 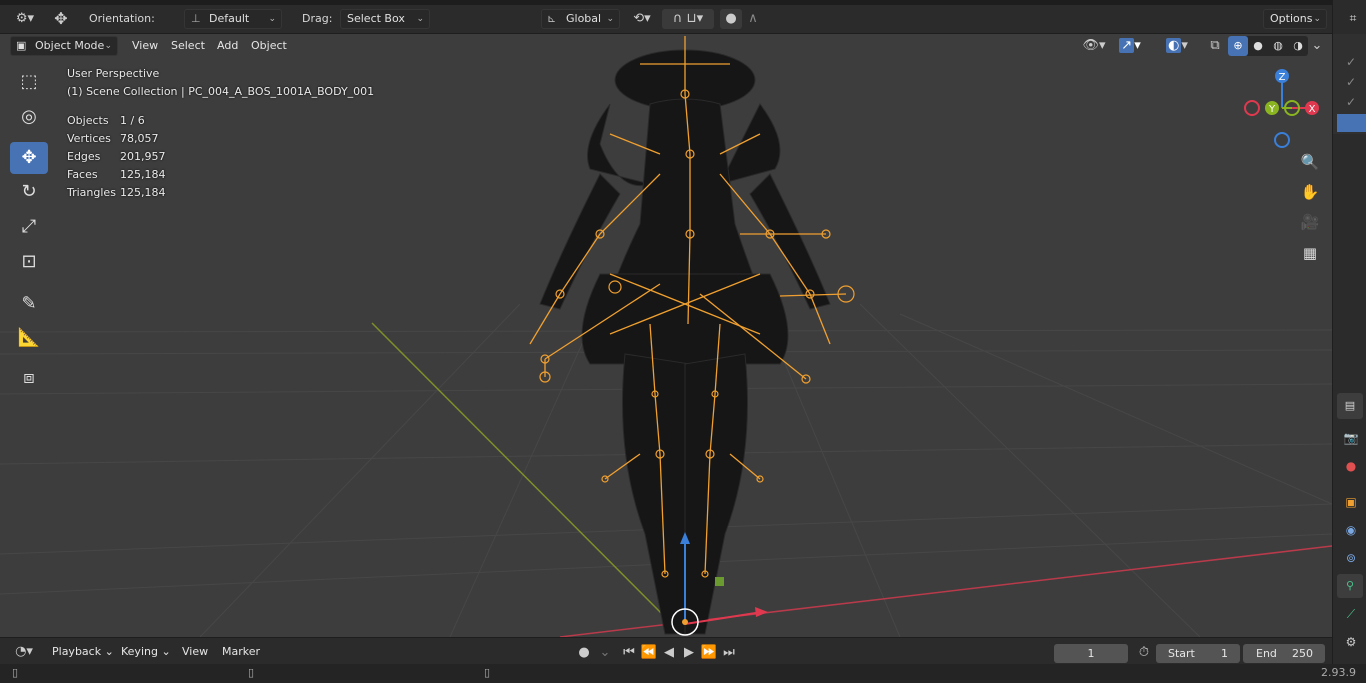 What do you see at coordinates (29, 304) in the screenshot?
I see `annotate-icon: ✎` at bounding box center [29, 304].